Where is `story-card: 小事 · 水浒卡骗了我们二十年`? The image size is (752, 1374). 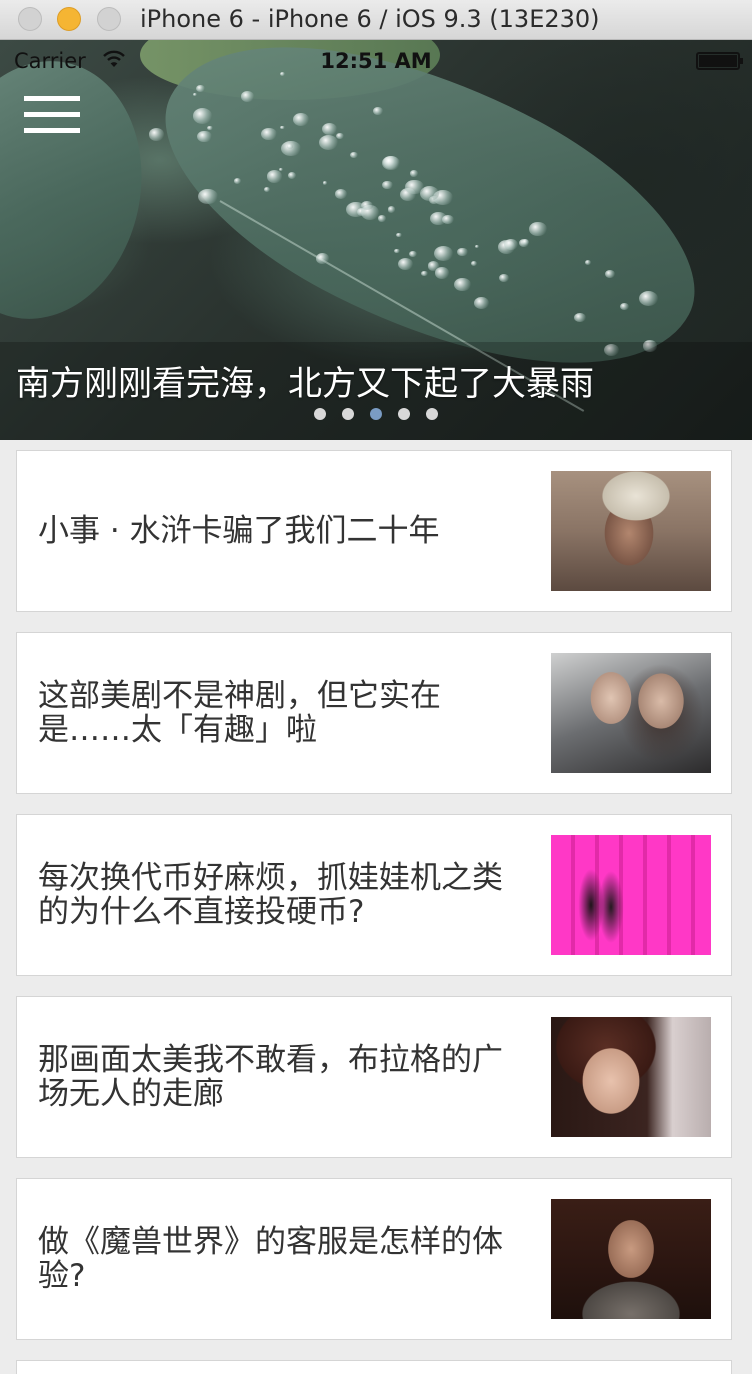 story-card: 小事 · 水浒卡骗了我们二十年 is located at coordinates (374, 531).